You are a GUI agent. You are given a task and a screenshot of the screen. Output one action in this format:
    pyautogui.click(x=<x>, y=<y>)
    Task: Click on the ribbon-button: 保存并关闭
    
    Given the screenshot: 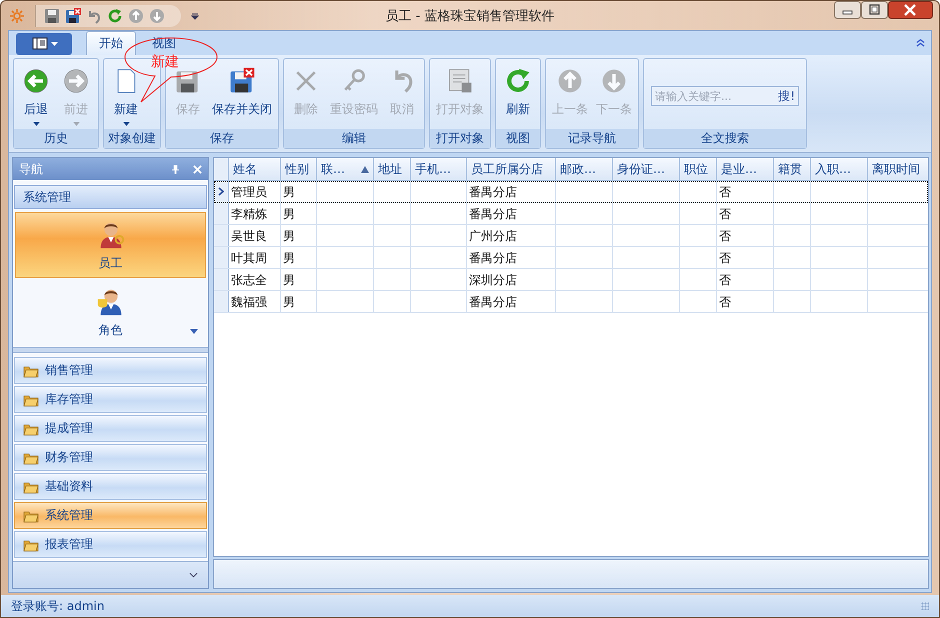 What is the action you would take?
    pyautogui.click(x=242, y=90)
    